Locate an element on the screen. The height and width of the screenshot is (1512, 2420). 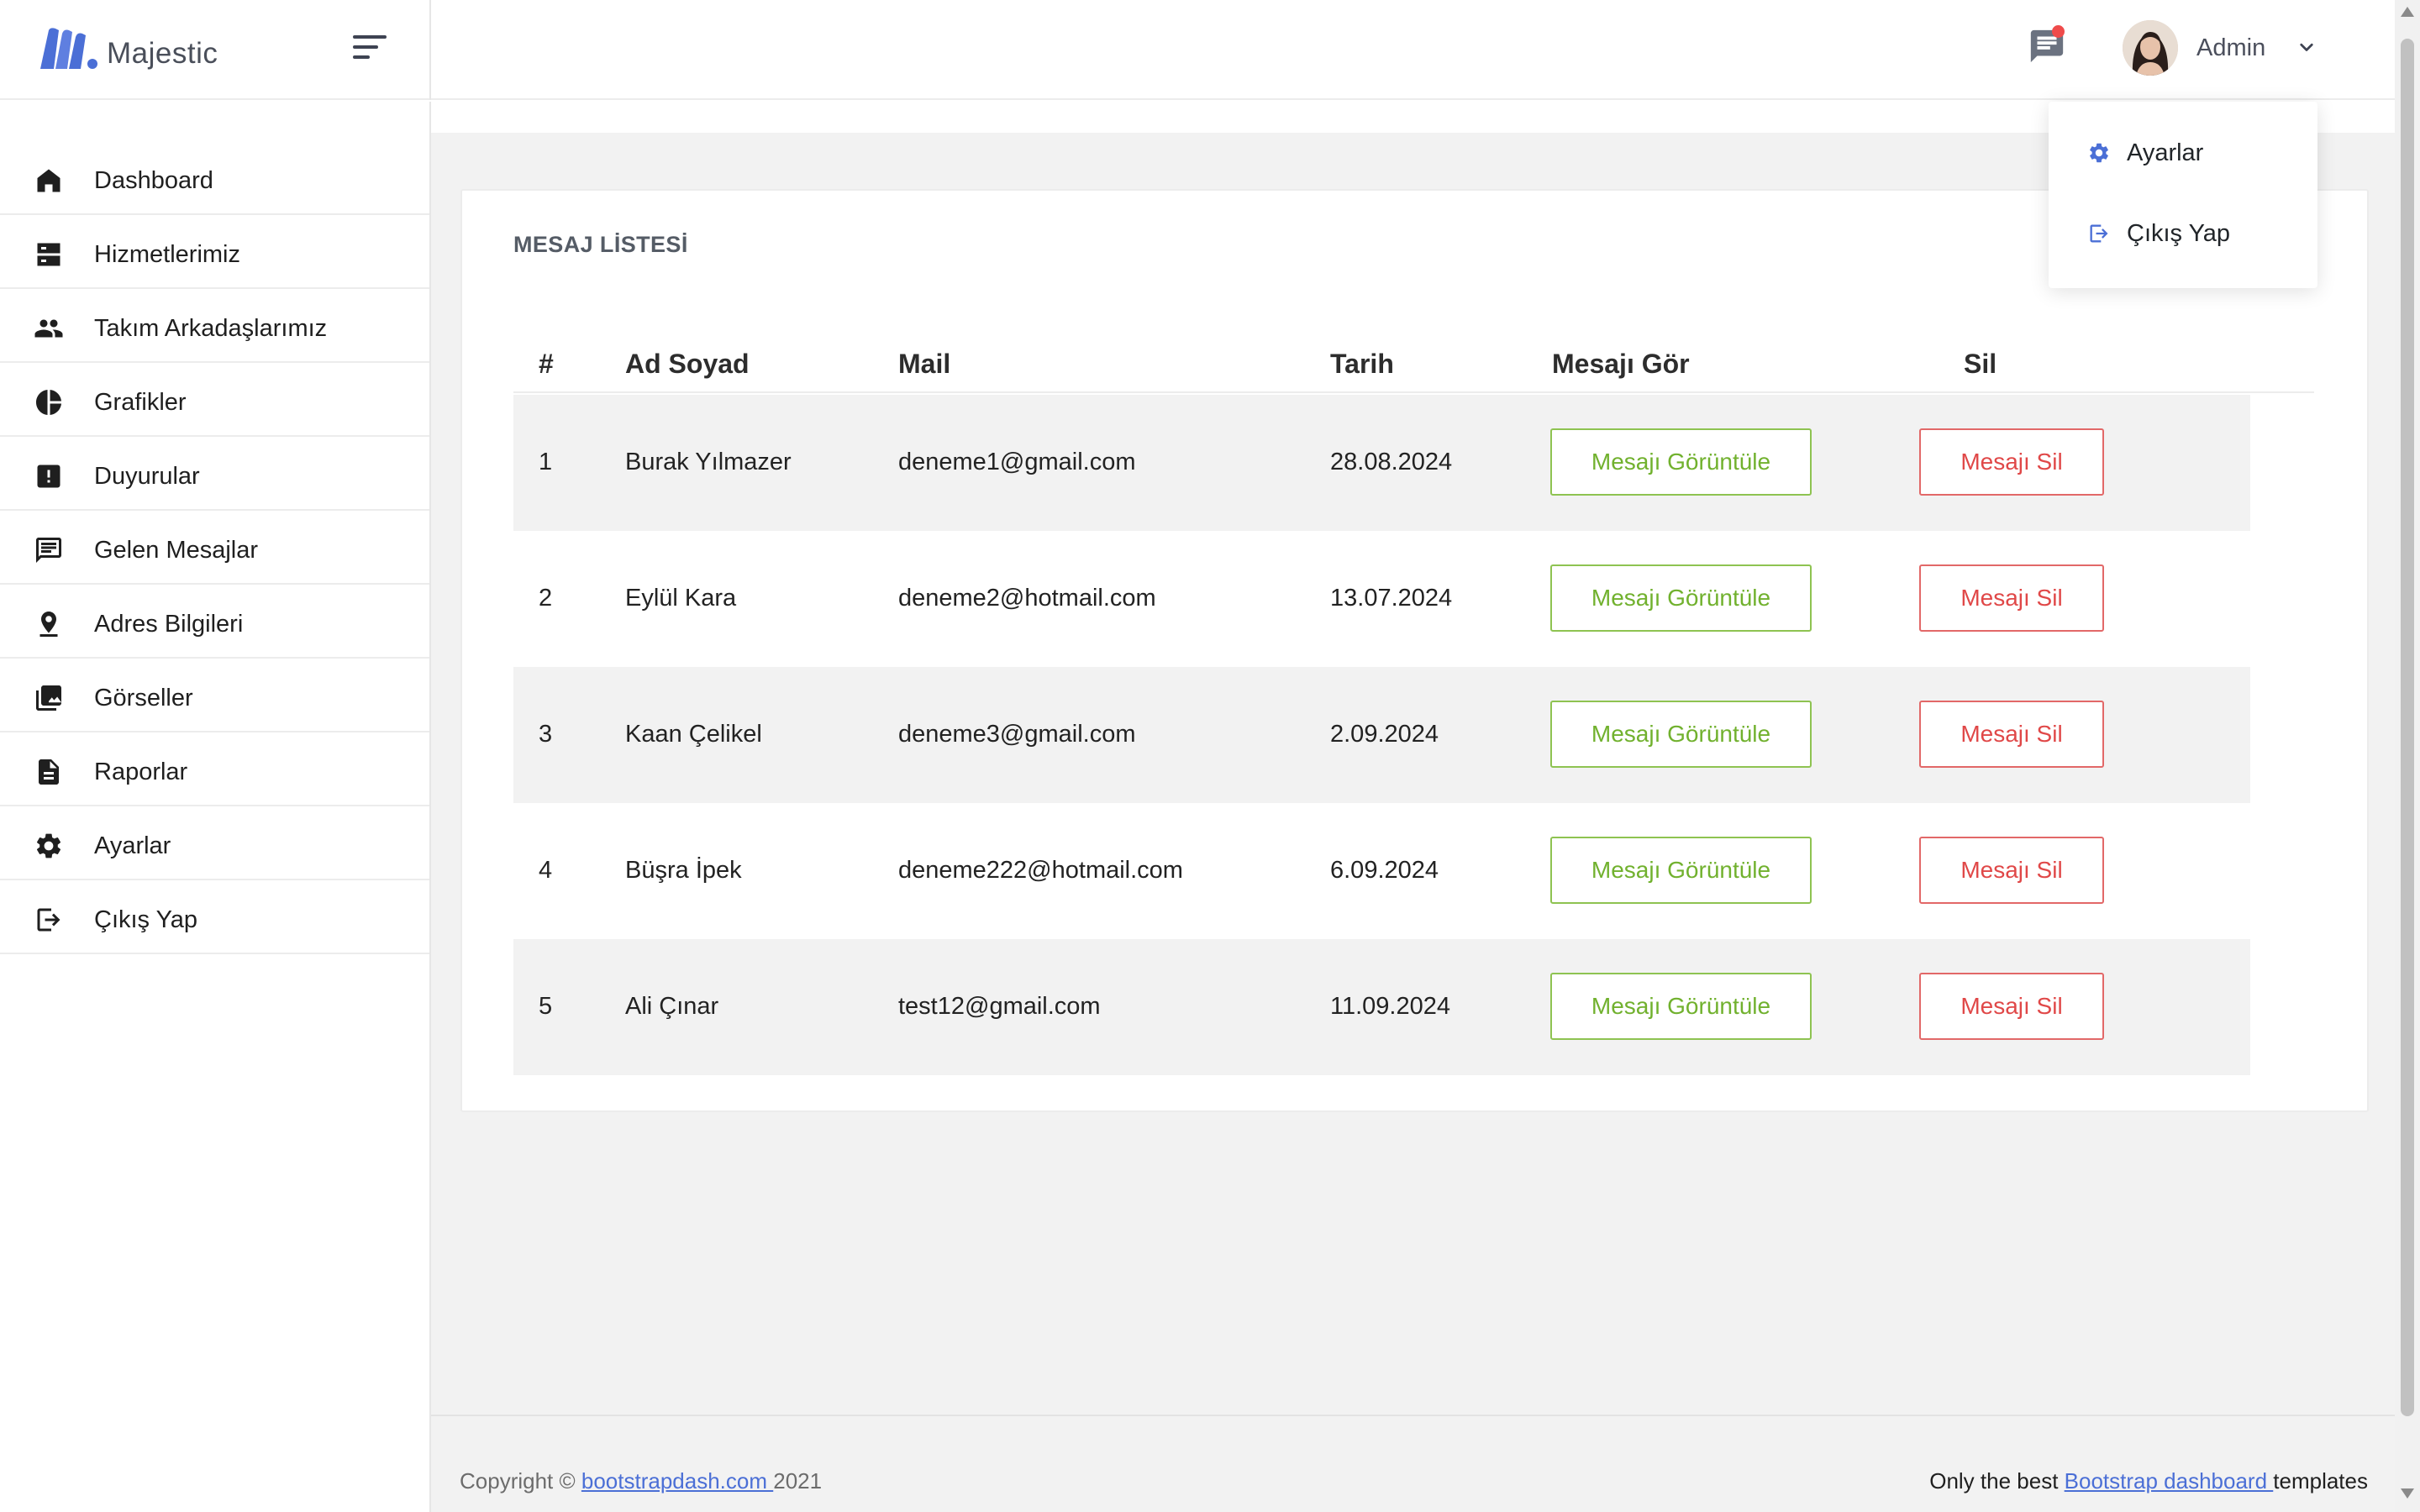
scrollbar-thumb is located at coordinates (2407, 727).